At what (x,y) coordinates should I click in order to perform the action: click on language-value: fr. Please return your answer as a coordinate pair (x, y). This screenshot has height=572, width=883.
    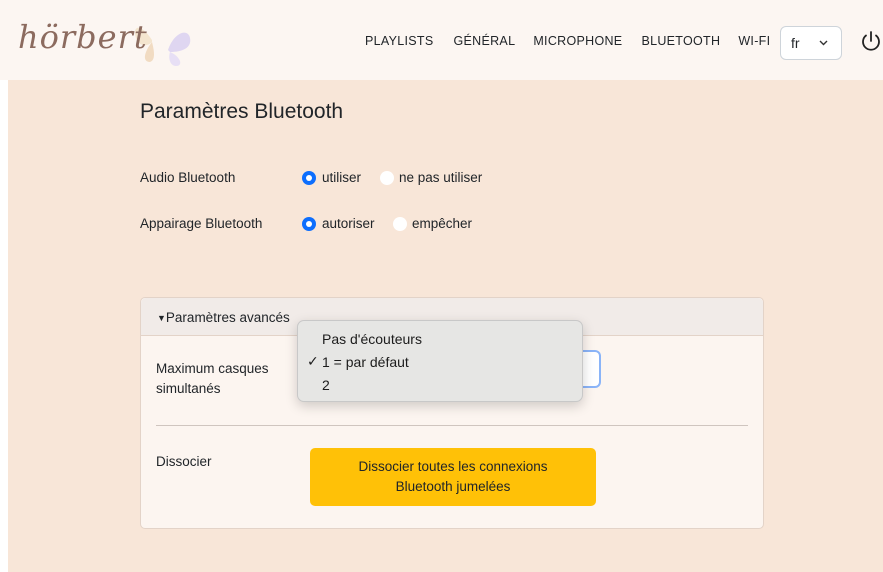
    Looking at the image, I should click on (795, 43).